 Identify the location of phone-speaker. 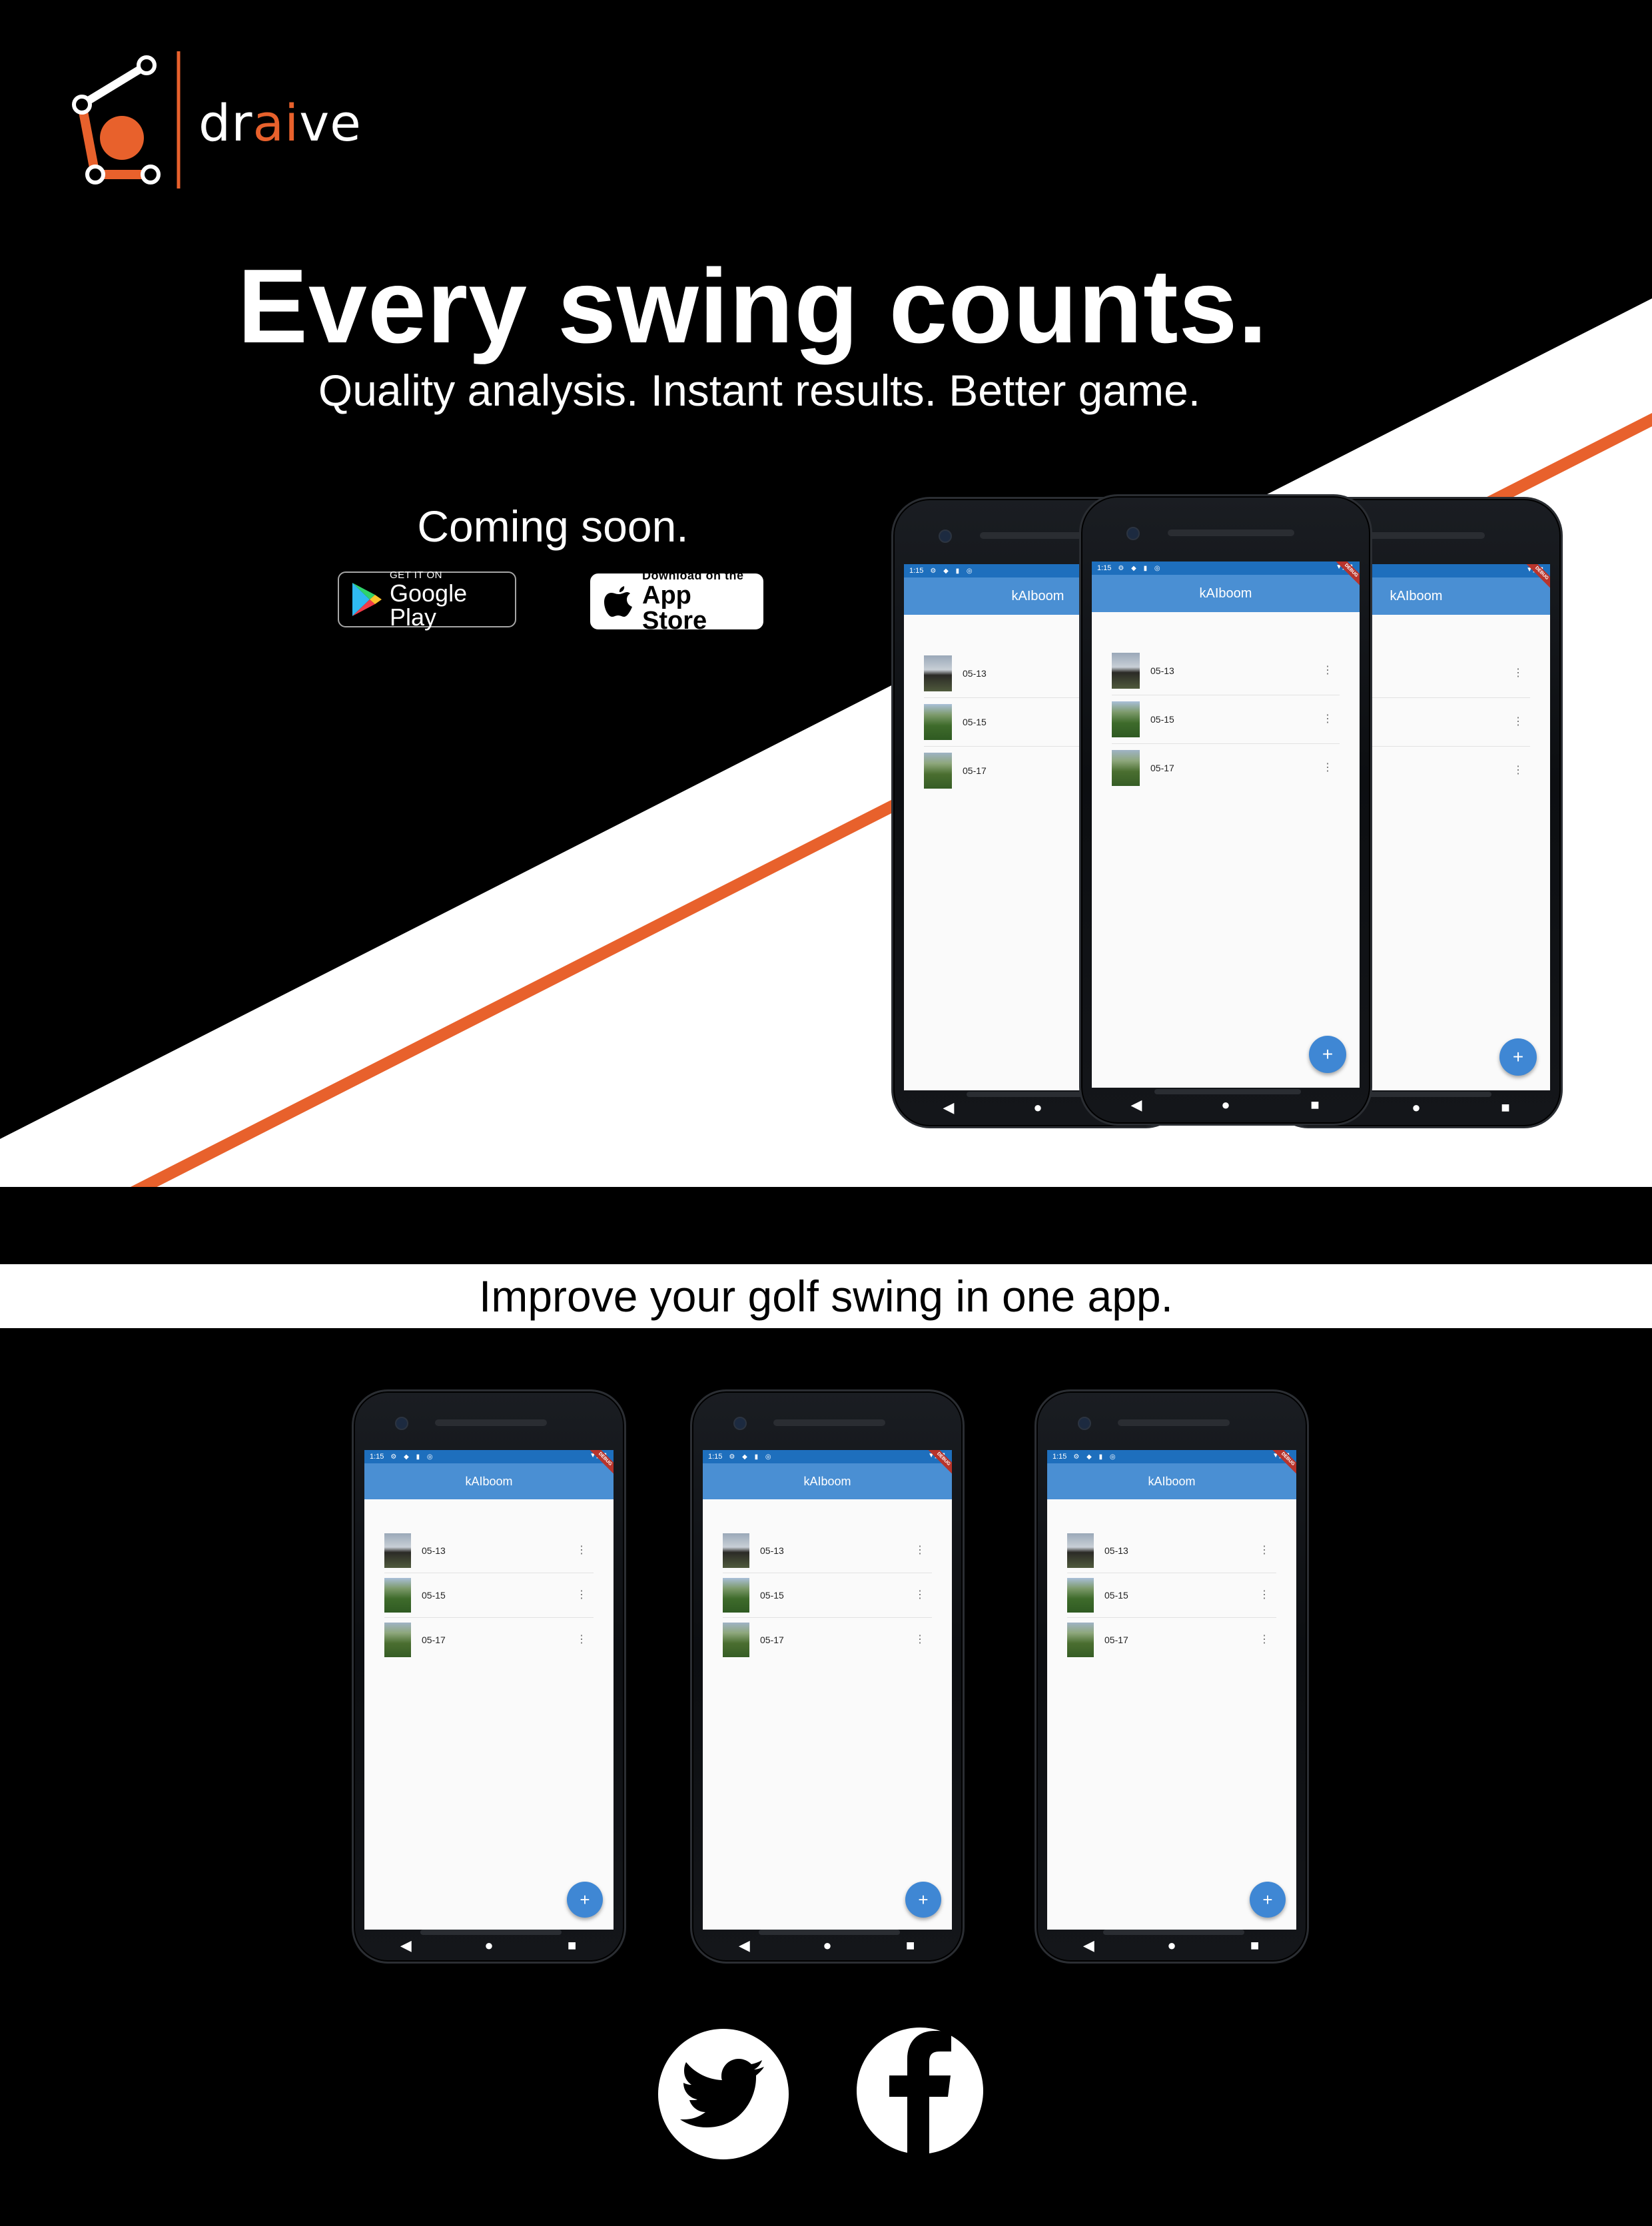
(1174, 1423).